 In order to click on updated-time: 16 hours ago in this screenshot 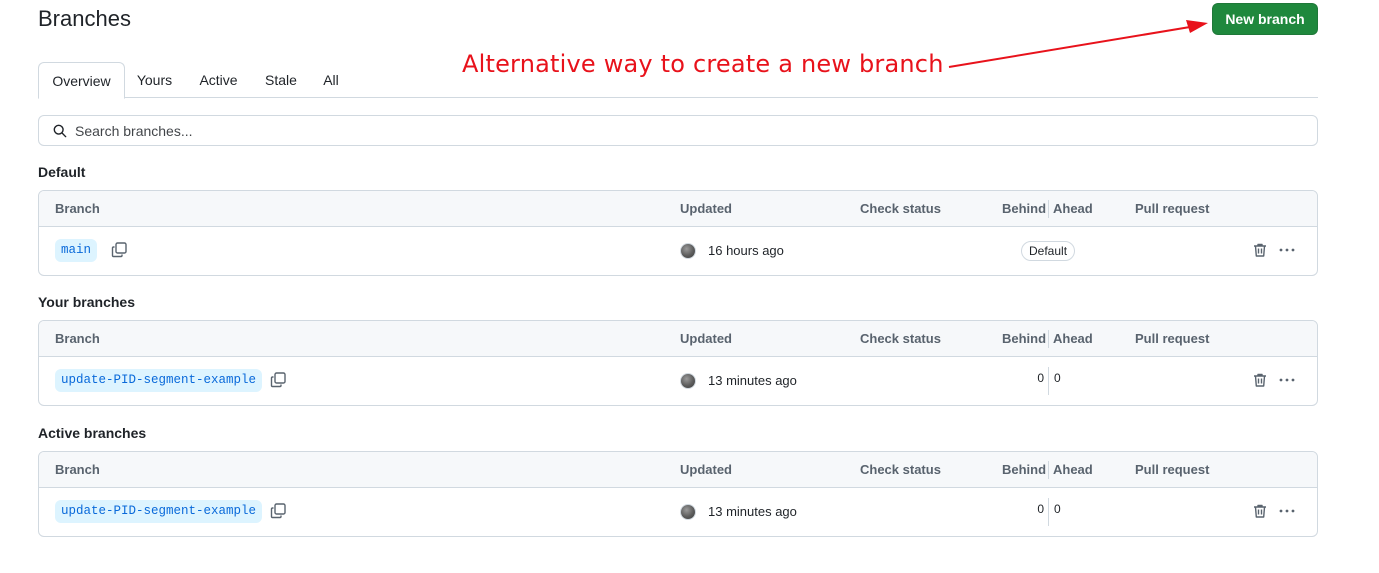, I will do `click(746, 250)`.